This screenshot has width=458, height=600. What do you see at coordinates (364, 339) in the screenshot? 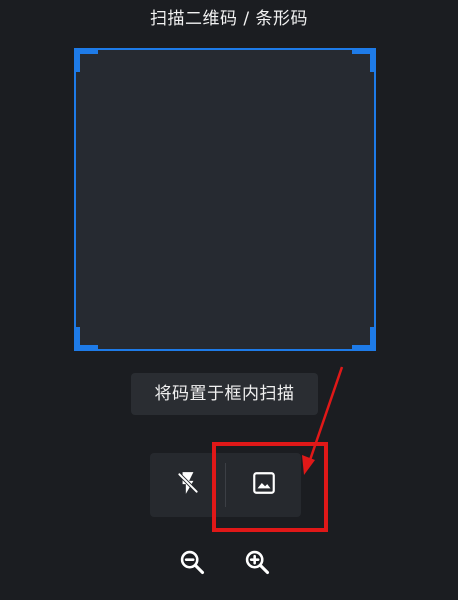
I see `viewfinder-corner-bottom-right` at bounding box center [364, 339].